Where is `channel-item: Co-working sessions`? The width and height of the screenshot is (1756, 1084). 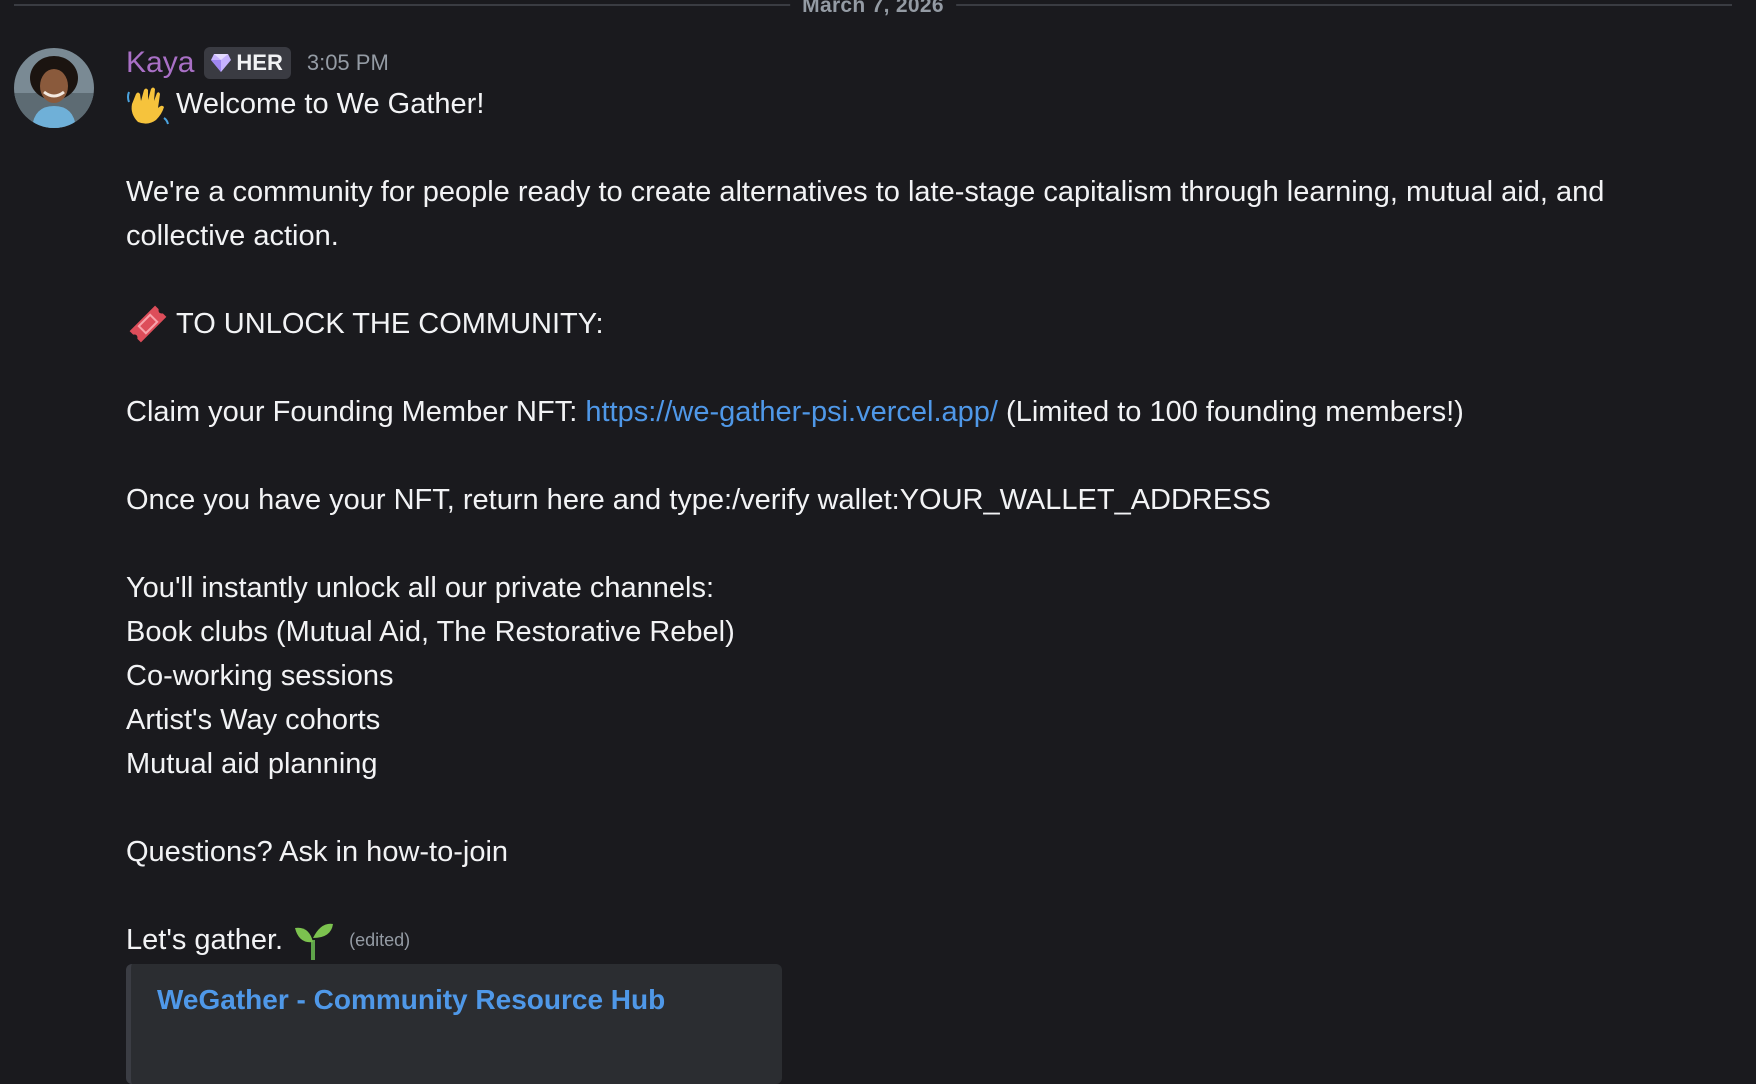 channel-item: Co-working sessions is located at coordinates (260, 676).